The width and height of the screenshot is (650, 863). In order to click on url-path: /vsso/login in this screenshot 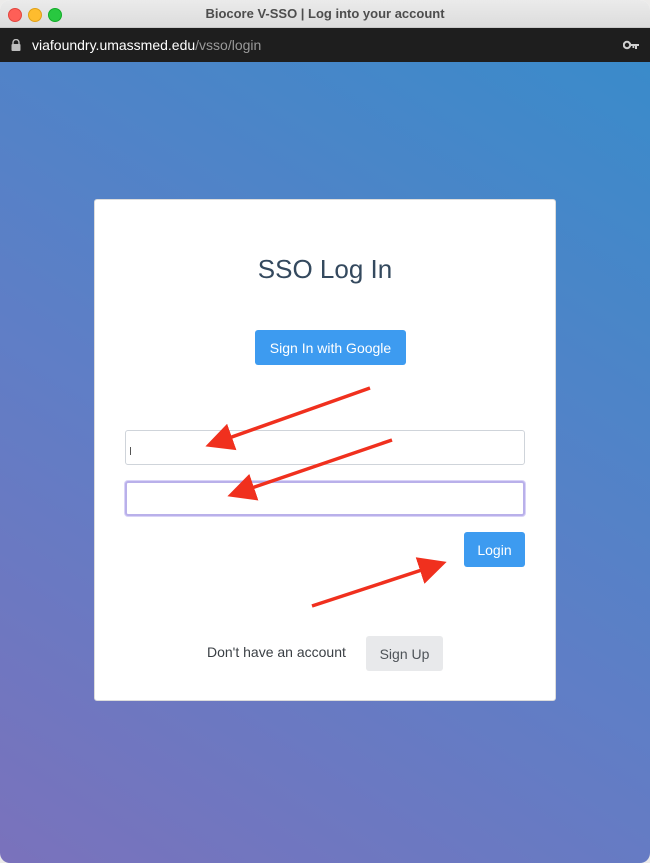, I will do `click(228, 45)`.